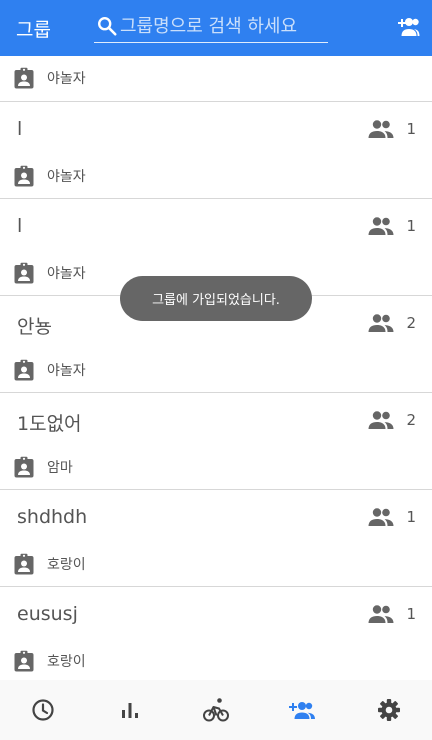 The image size is (432, 740). I want to click on group-row: l 1 야놀자, so click(216, 150).